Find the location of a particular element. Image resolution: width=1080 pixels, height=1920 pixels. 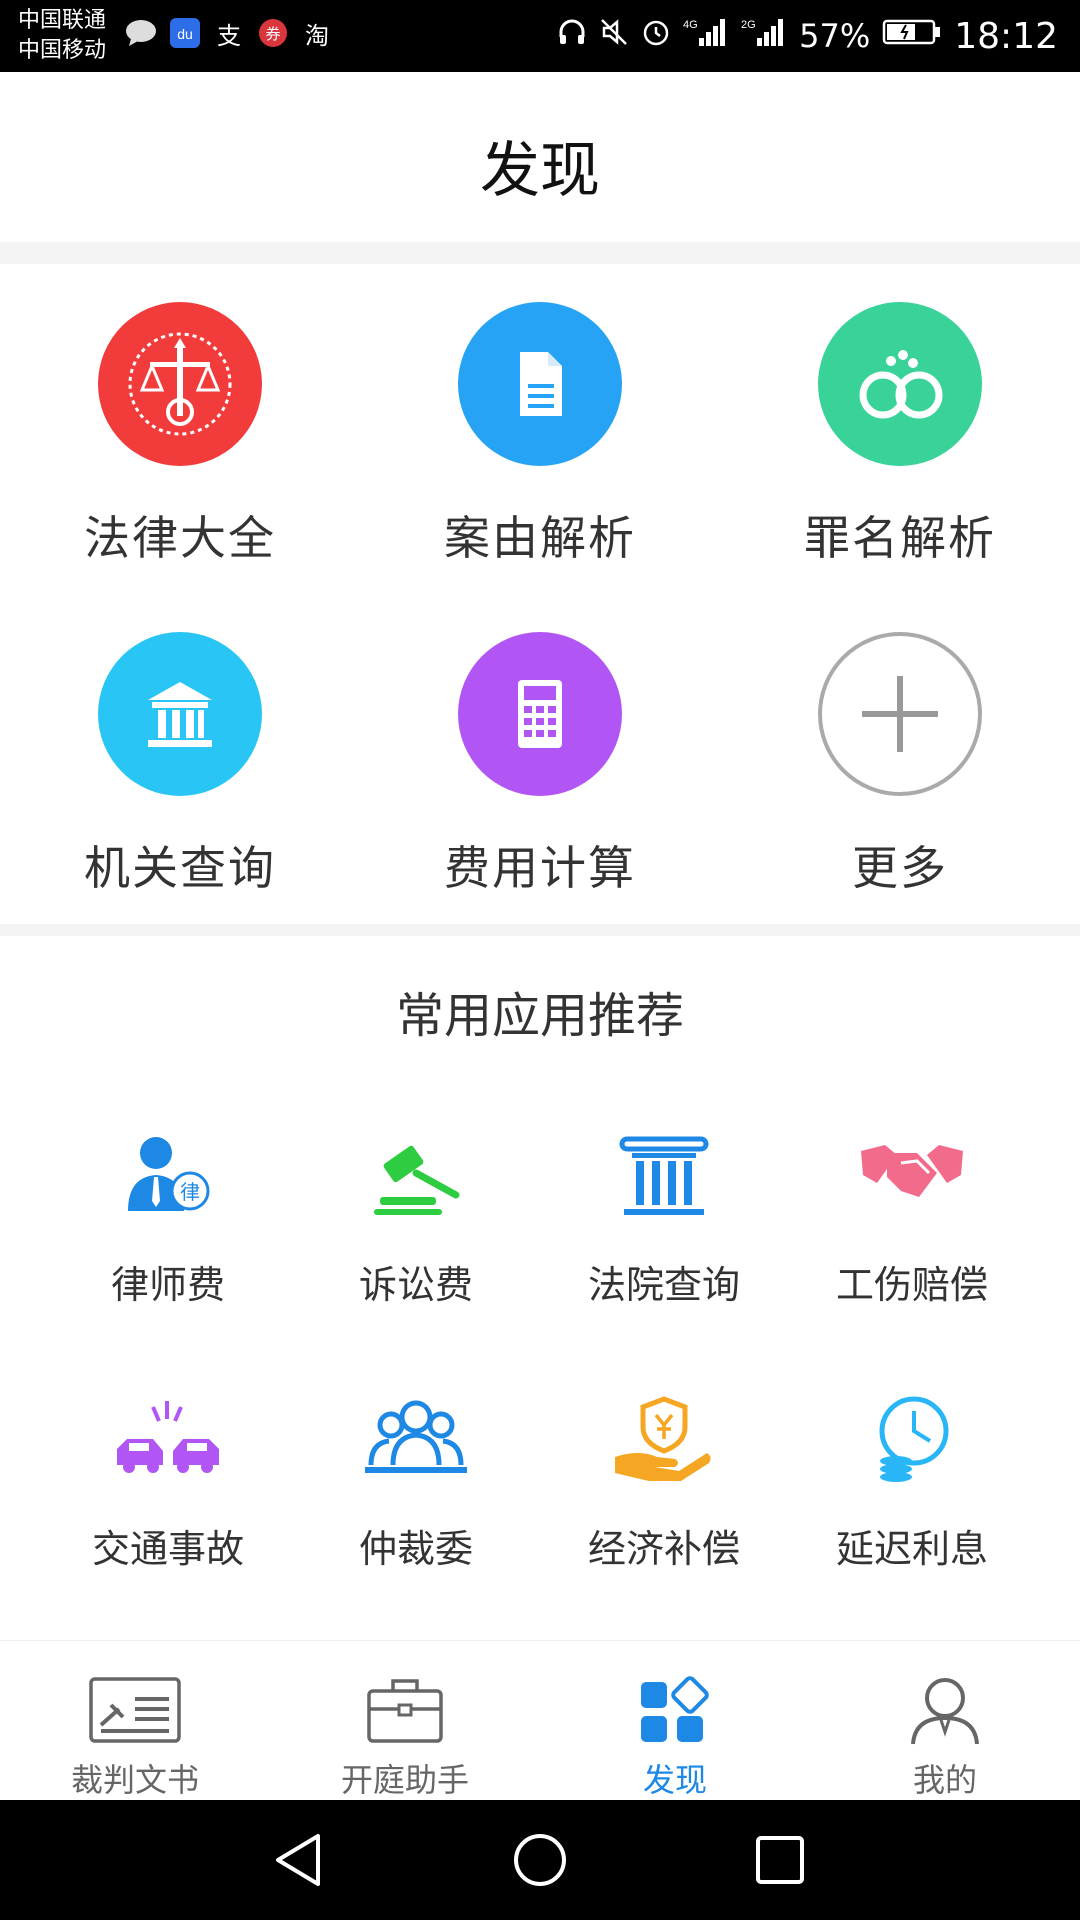

coupon-icon: 券 is located at coordinates (273, 33).